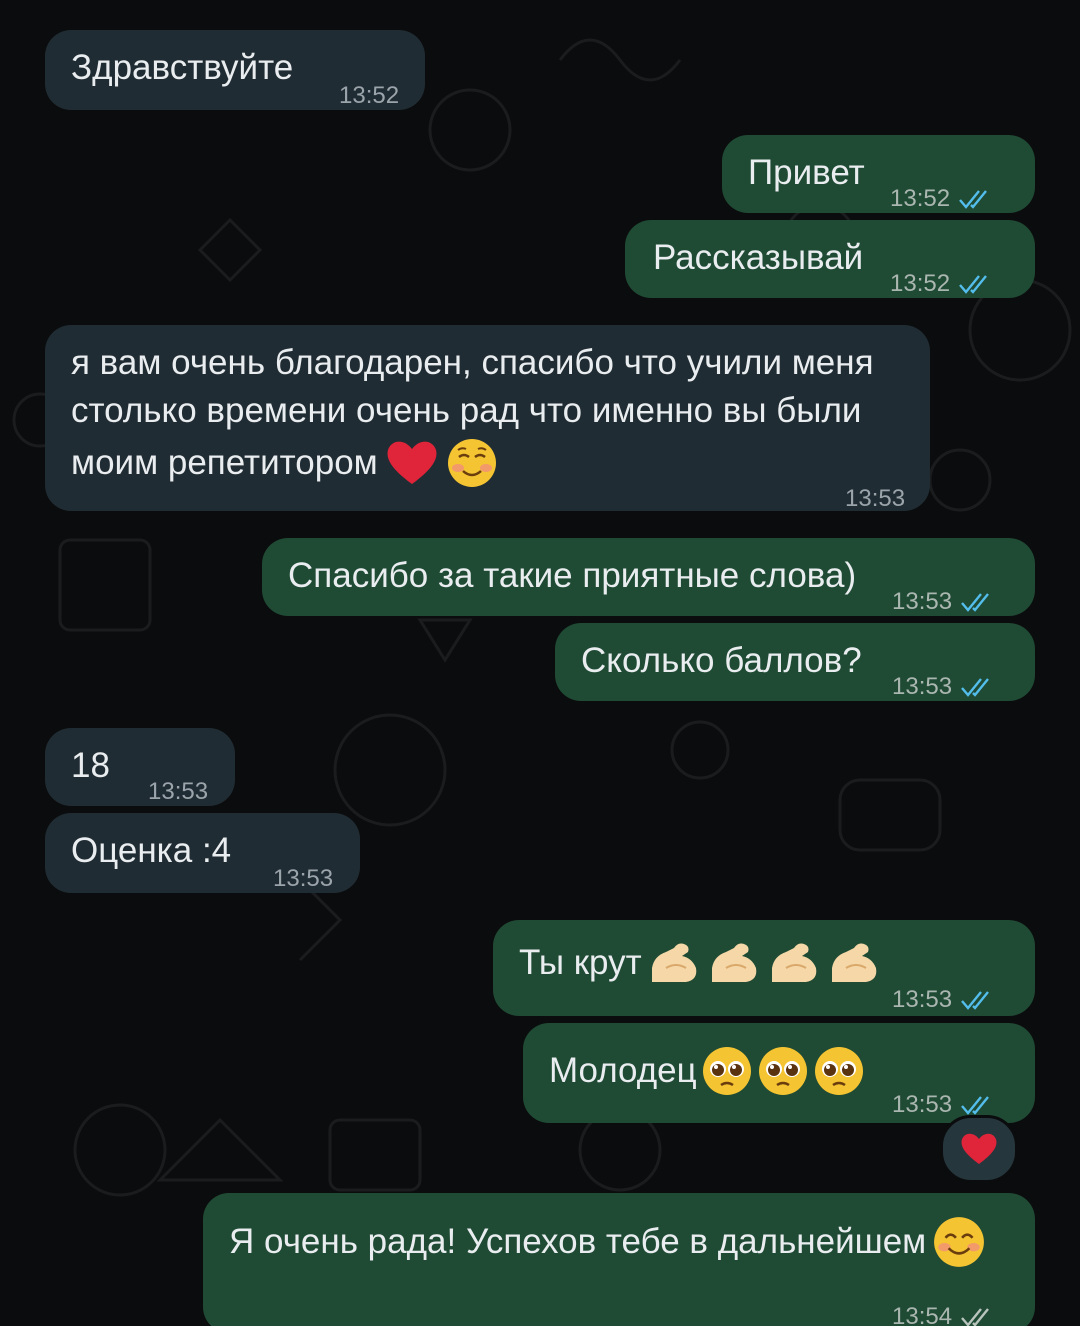 This screenshot has width=1080, height=1326. I want to click on message-reaction, so click(979, 1149).